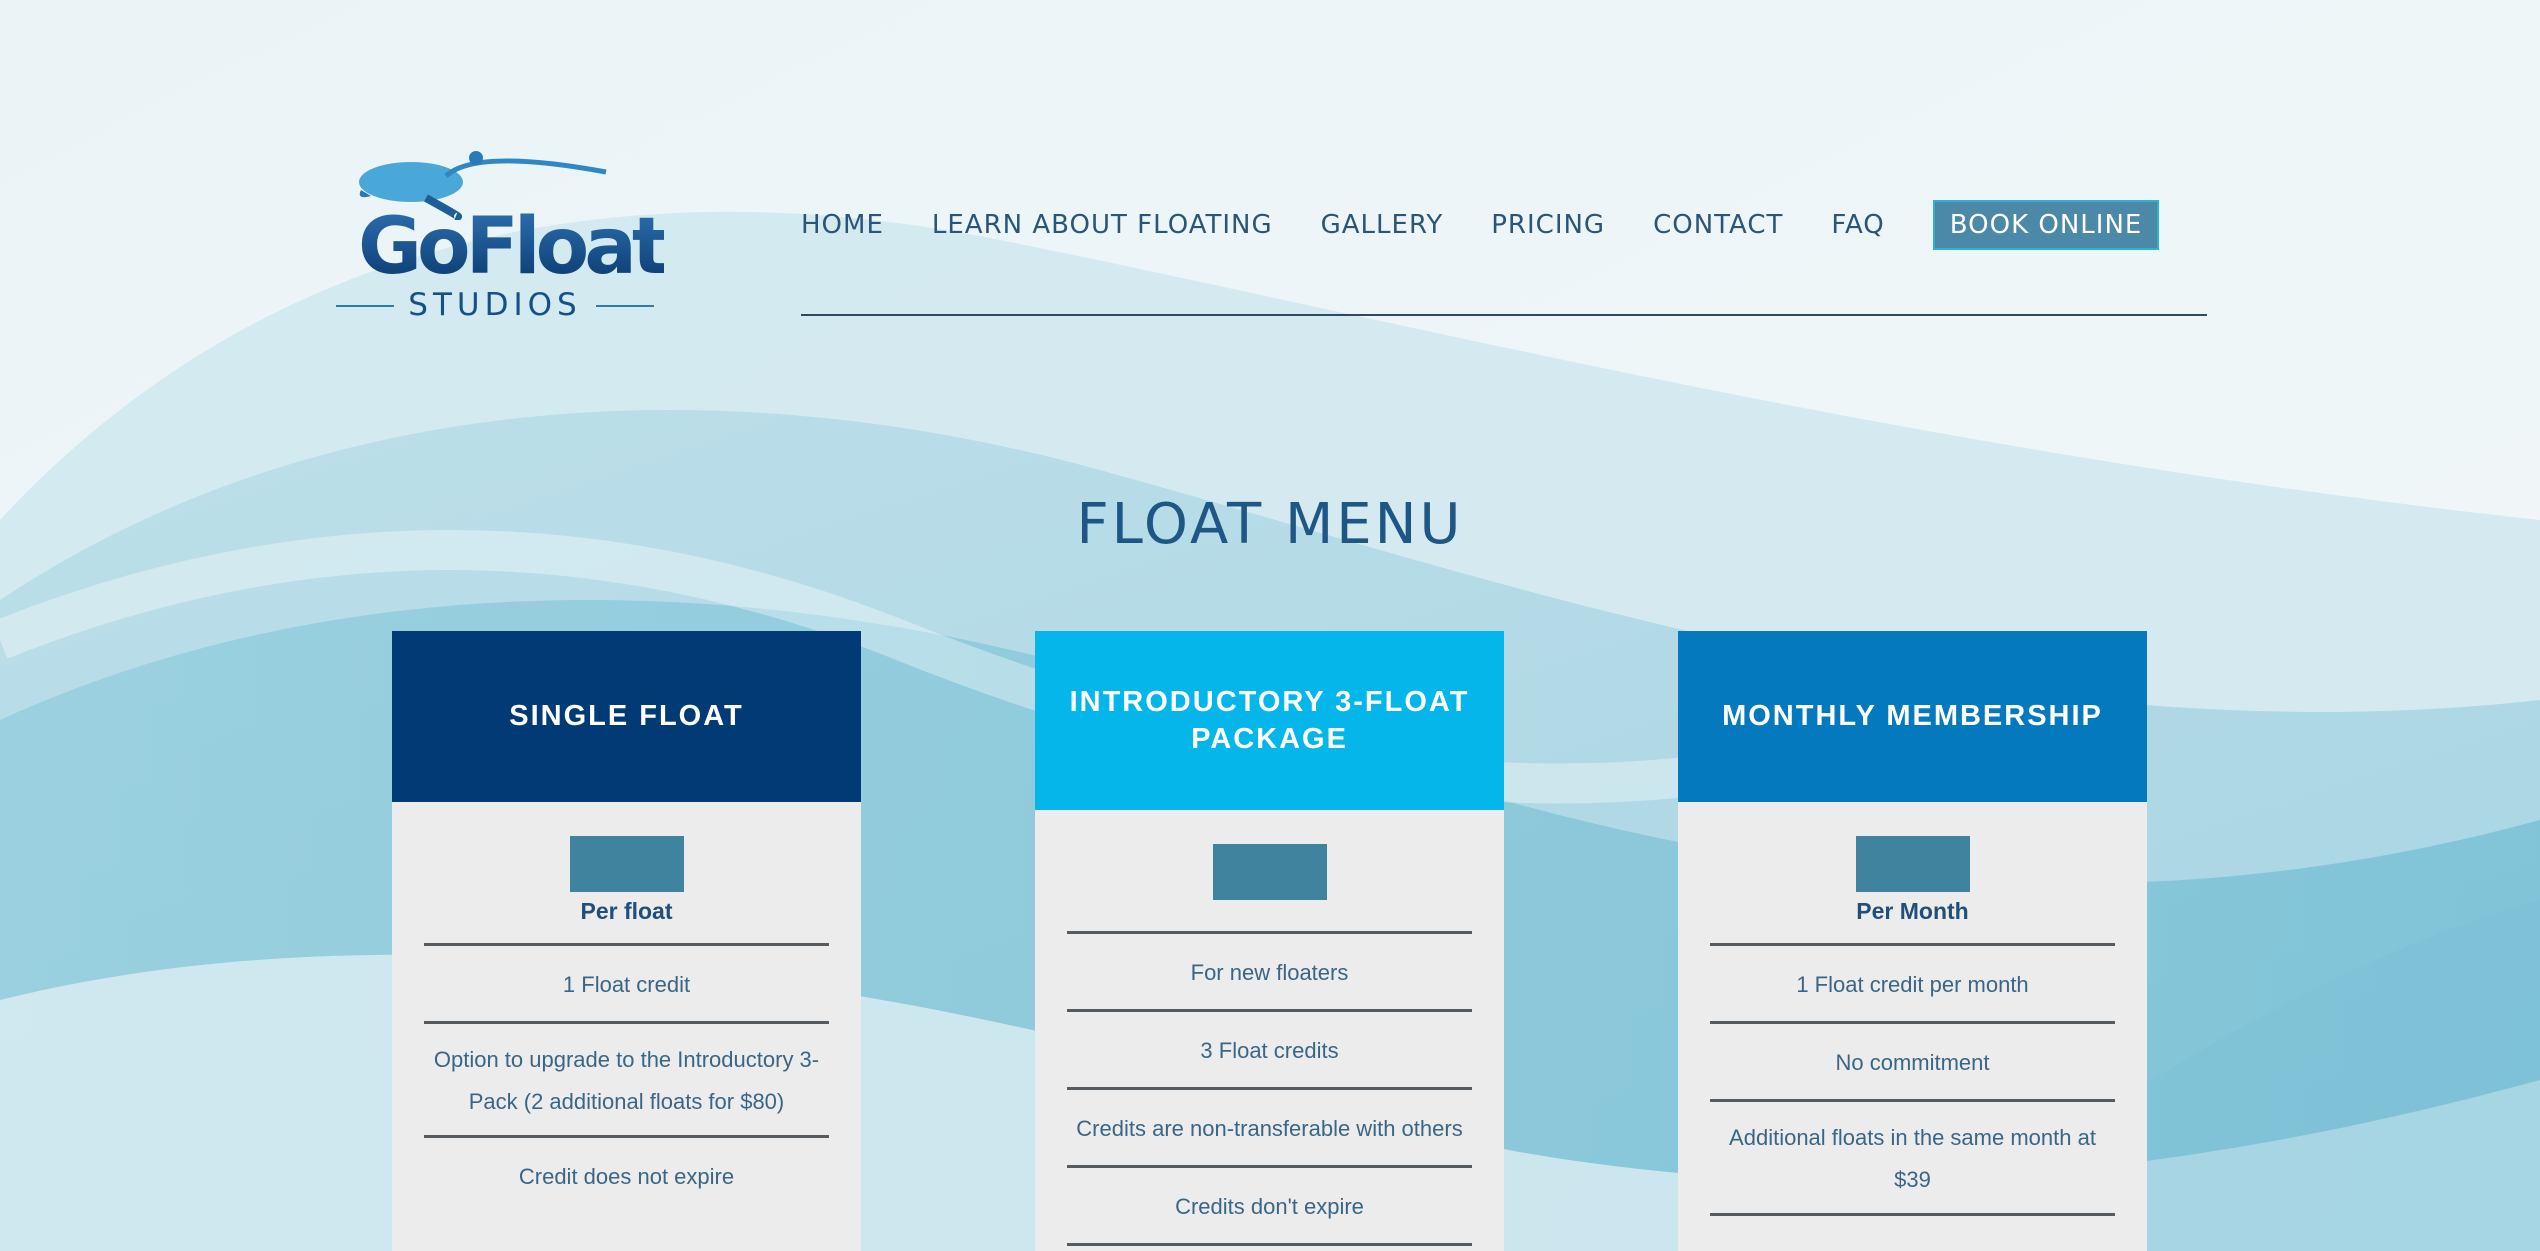 This screenshot has height=1251, width=2540. What do you see at coordinates (1269, 1205) in the screenshot?
I see `feature-item: Credits don't expire` at bounding box center [1269, 1205].